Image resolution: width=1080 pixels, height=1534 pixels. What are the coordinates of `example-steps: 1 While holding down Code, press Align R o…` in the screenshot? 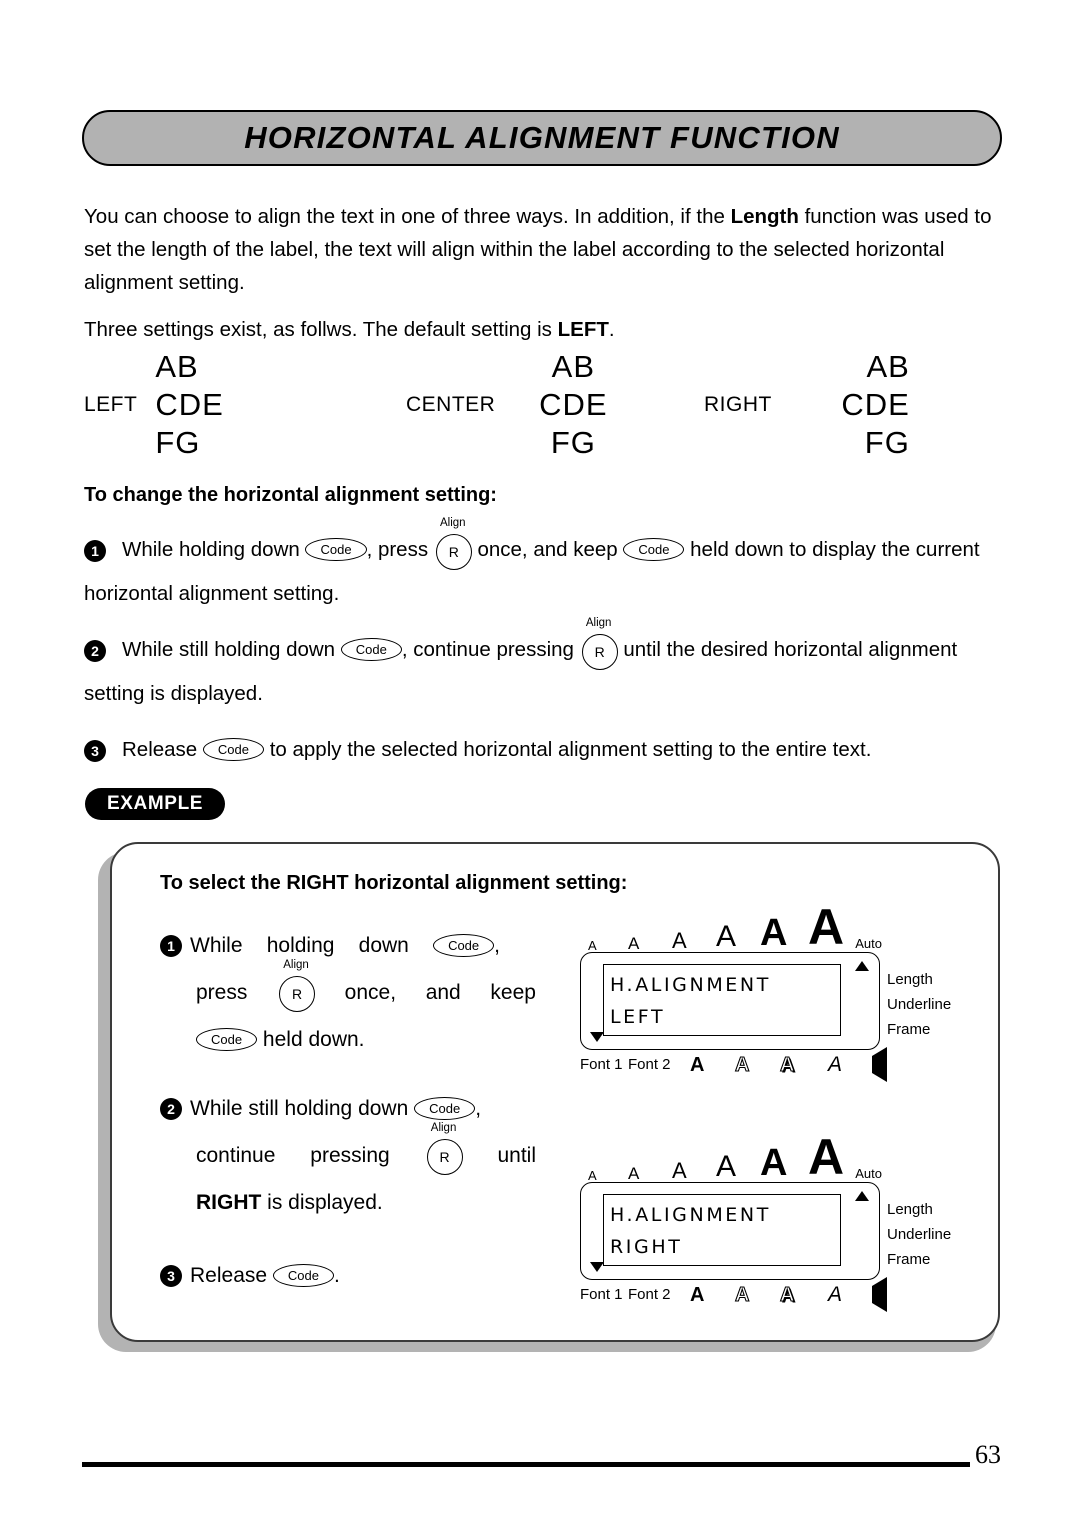 It's located at (370, 1110).